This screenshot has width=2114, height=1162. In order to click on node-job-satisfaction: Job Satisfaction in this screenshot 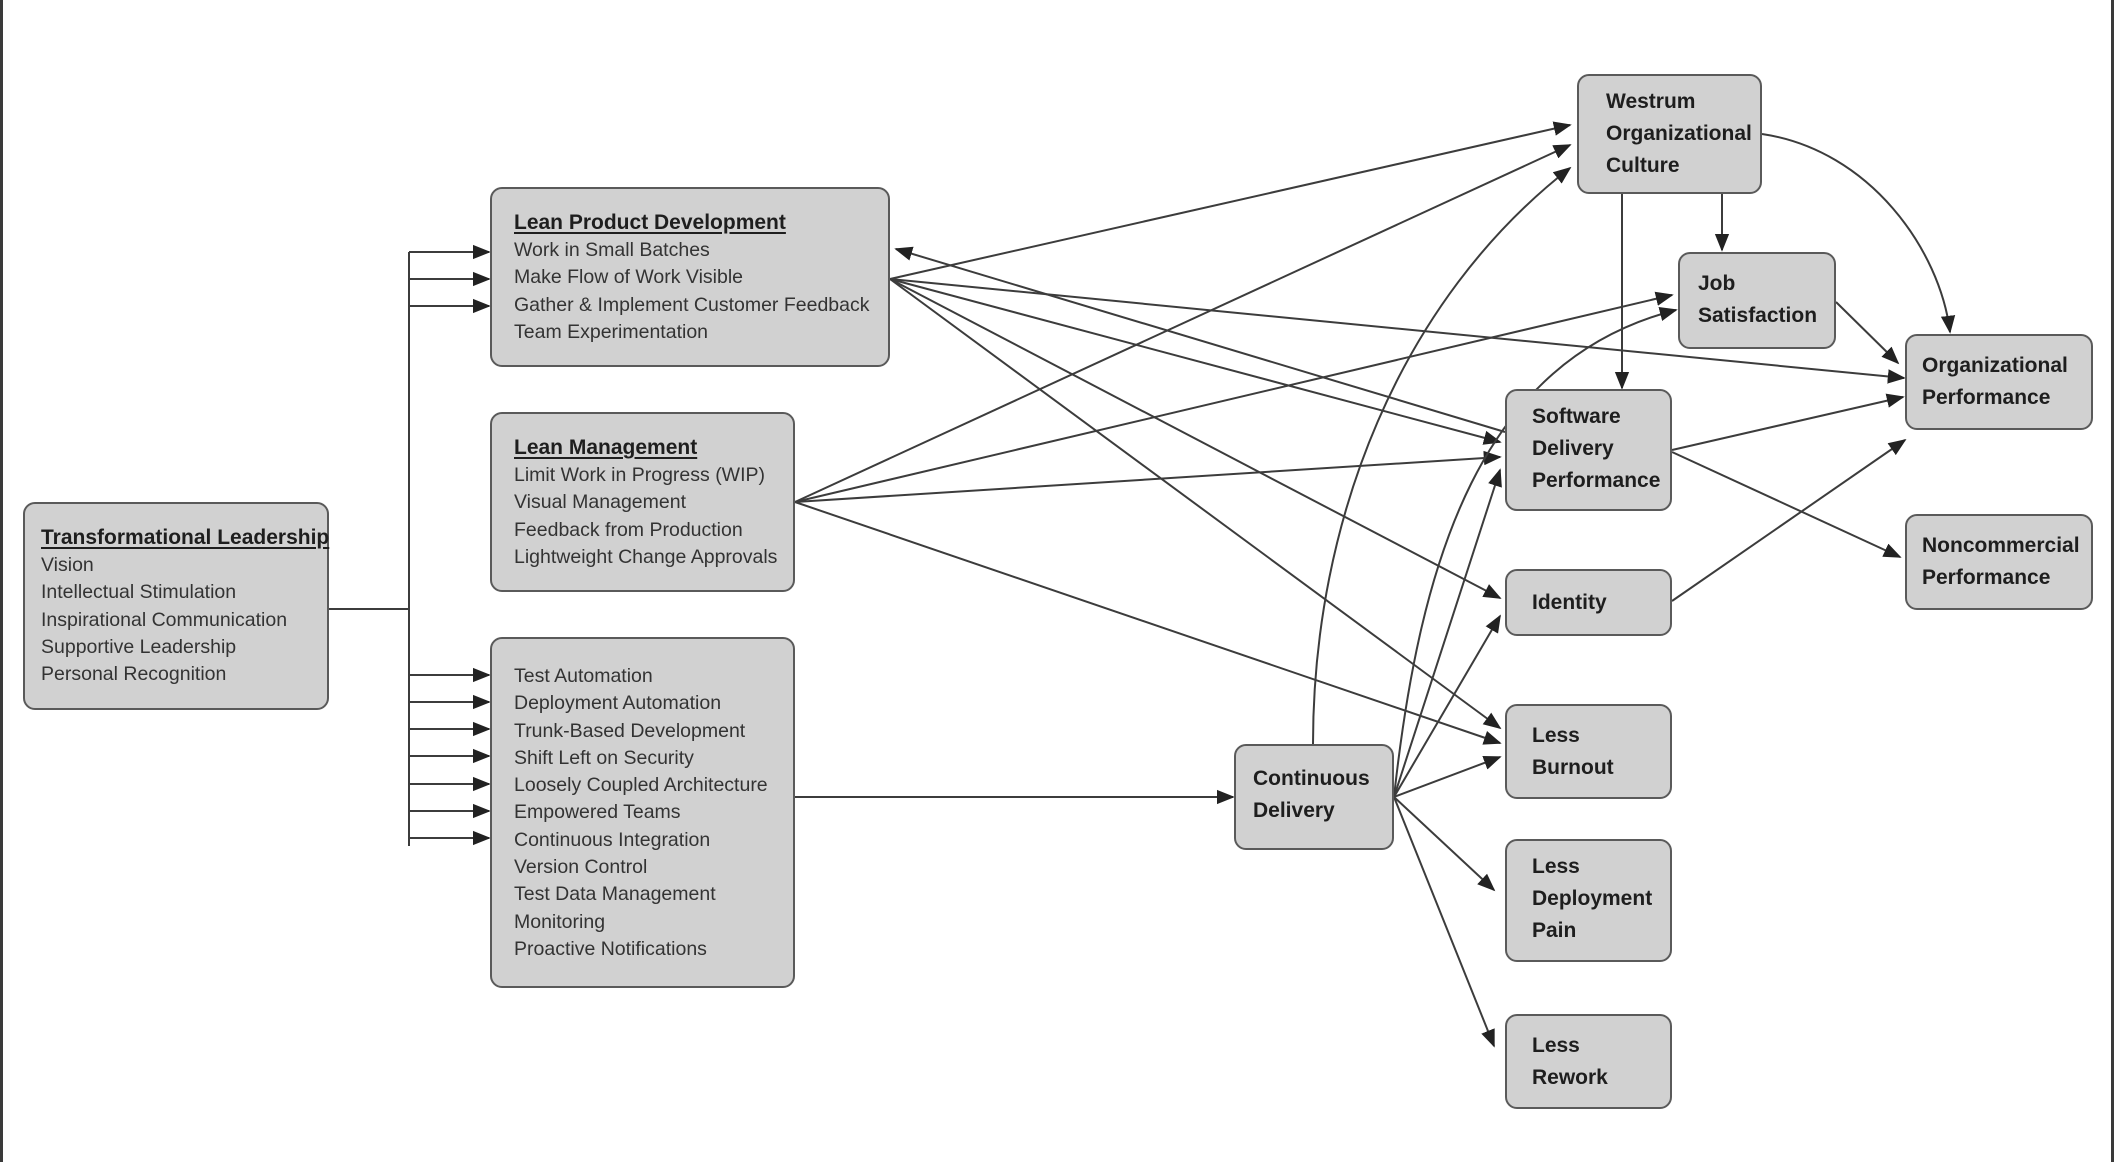, I will do `click(1757, 300)`.